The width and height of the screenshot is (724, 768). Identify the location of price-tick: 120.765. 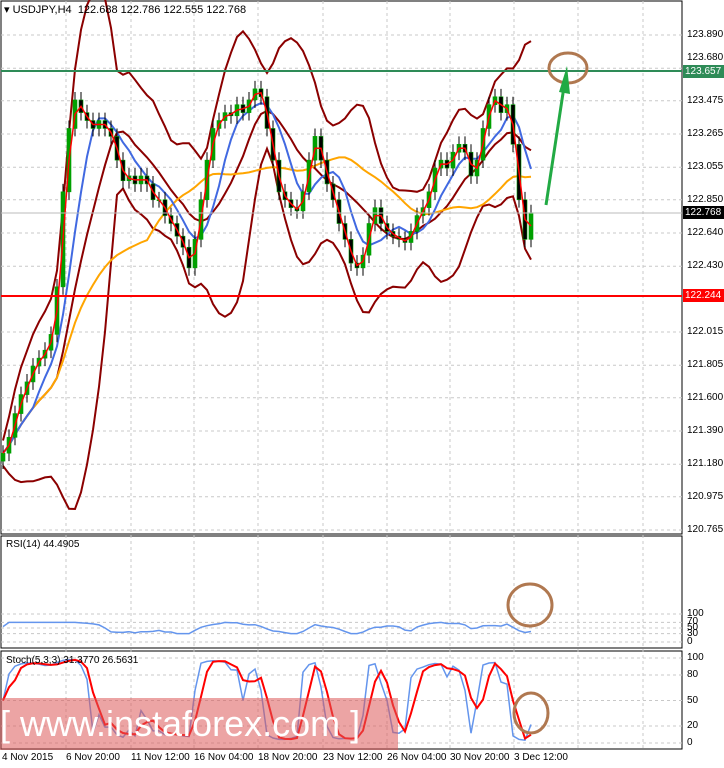
(705, 529).